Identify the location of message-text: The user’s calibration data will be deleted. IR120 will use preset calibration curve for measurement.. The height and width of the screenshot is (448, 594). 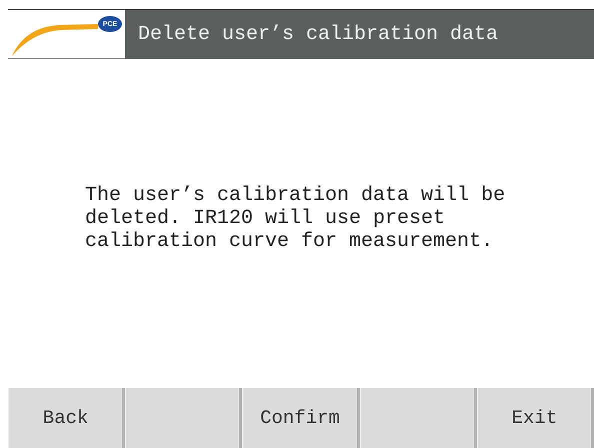
(295, 218).